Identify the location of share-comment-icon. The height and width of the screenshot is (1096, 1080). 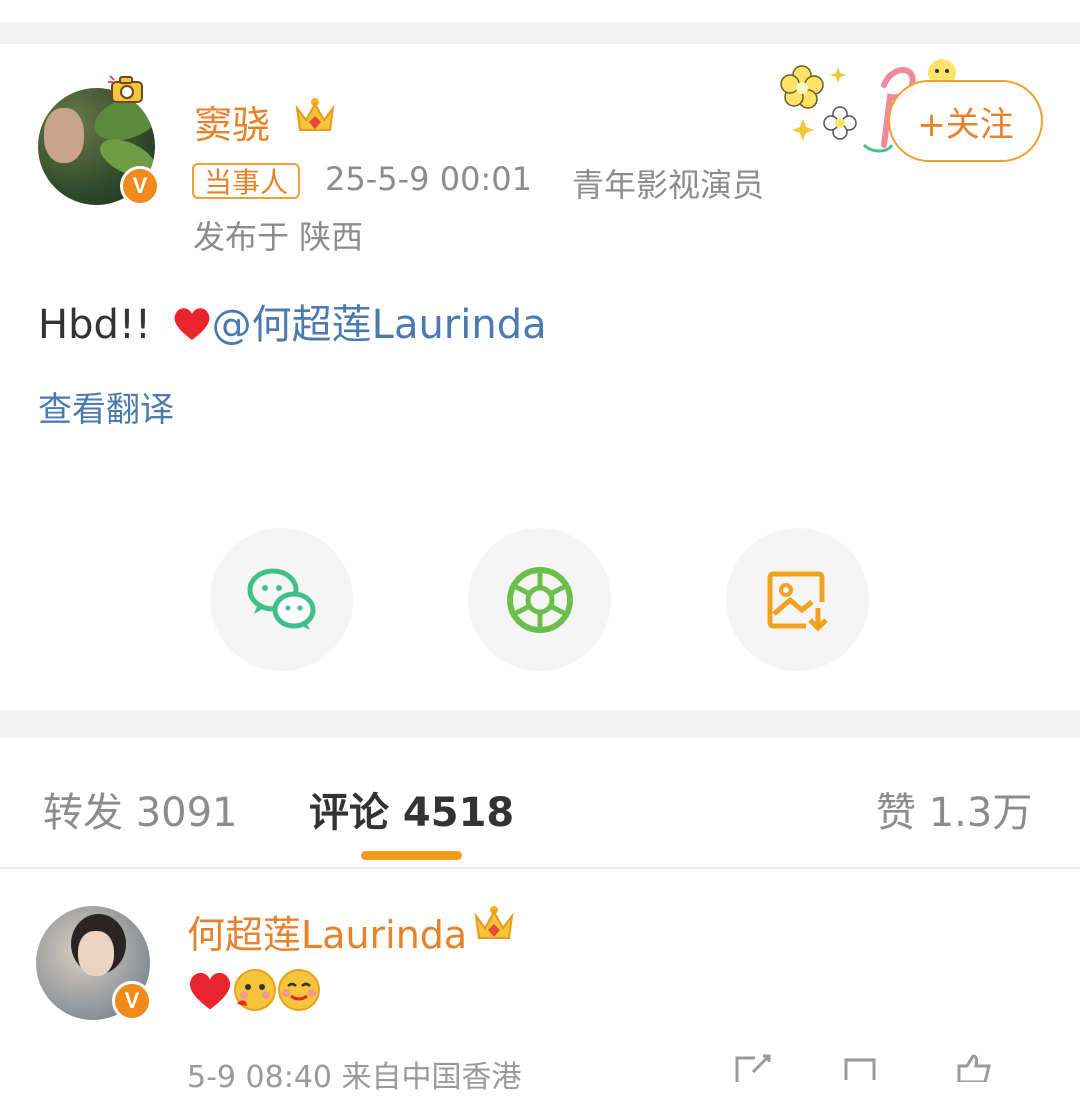
(753, 1067).